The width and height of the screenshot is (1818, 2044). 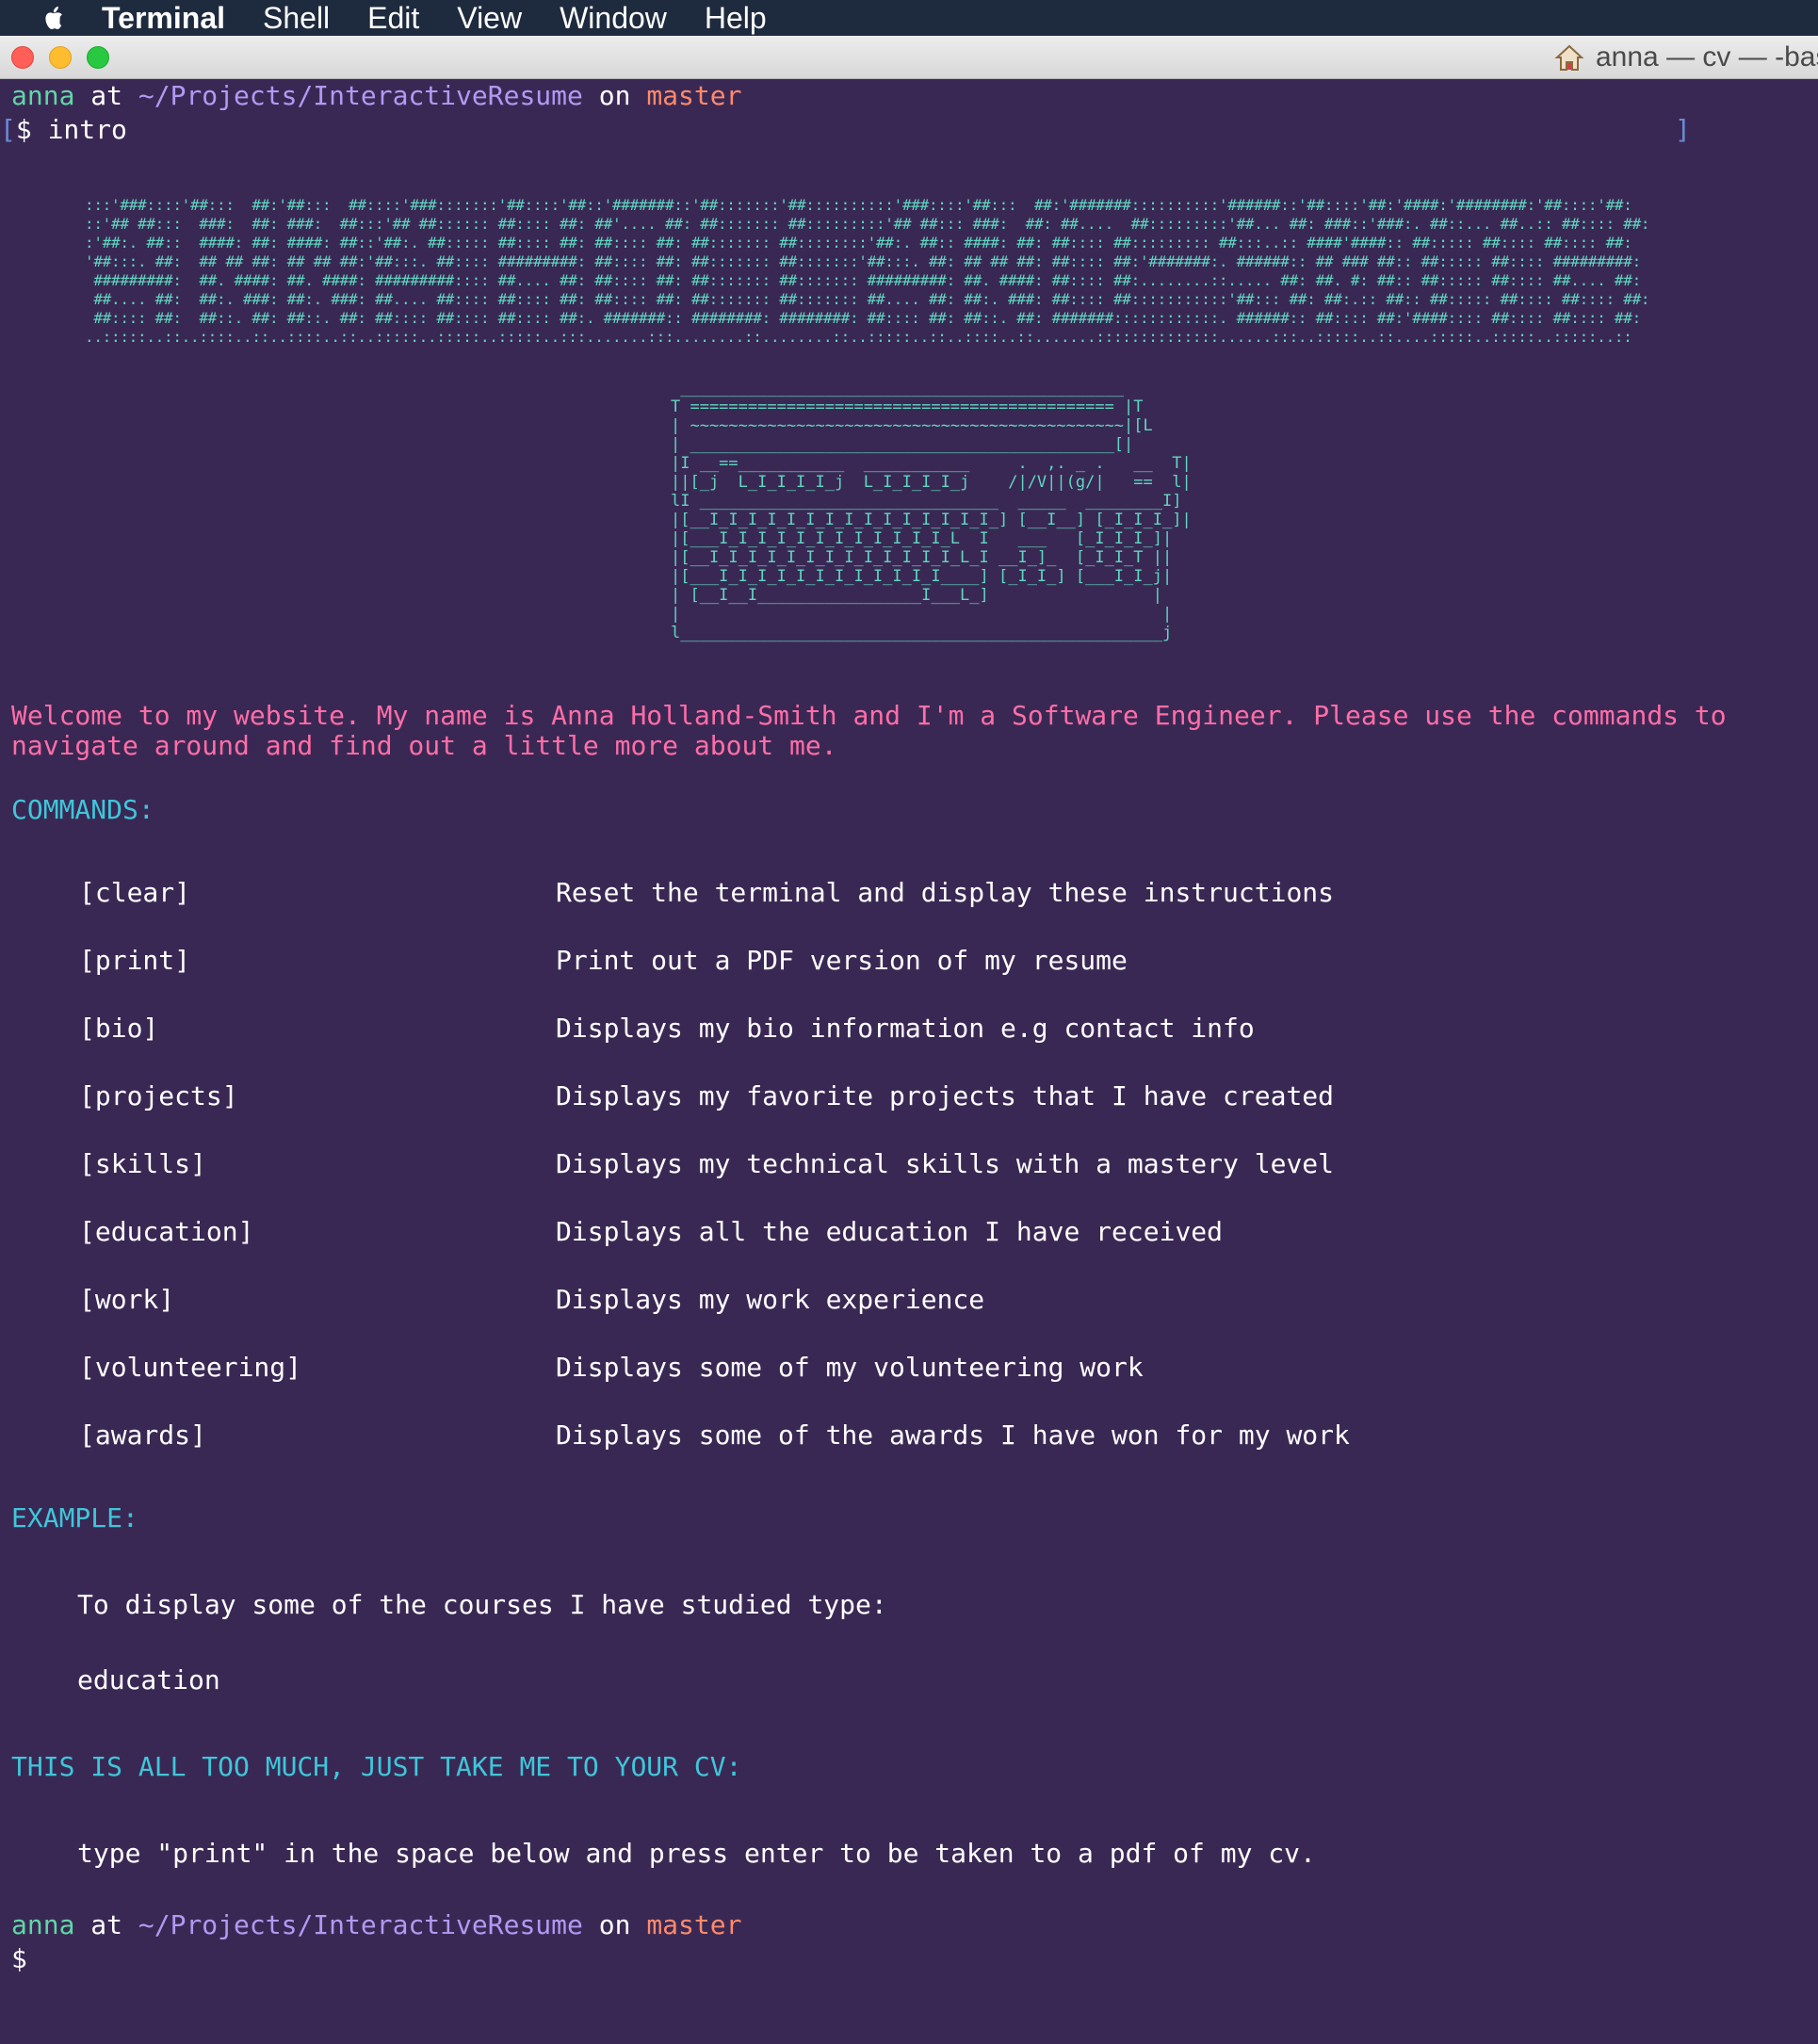 What do you see at coordinates (360, 95) in the screenshot?
I see `prompt-path: ~/Projects/InteractiveResume` at bounding box center [360, 95].